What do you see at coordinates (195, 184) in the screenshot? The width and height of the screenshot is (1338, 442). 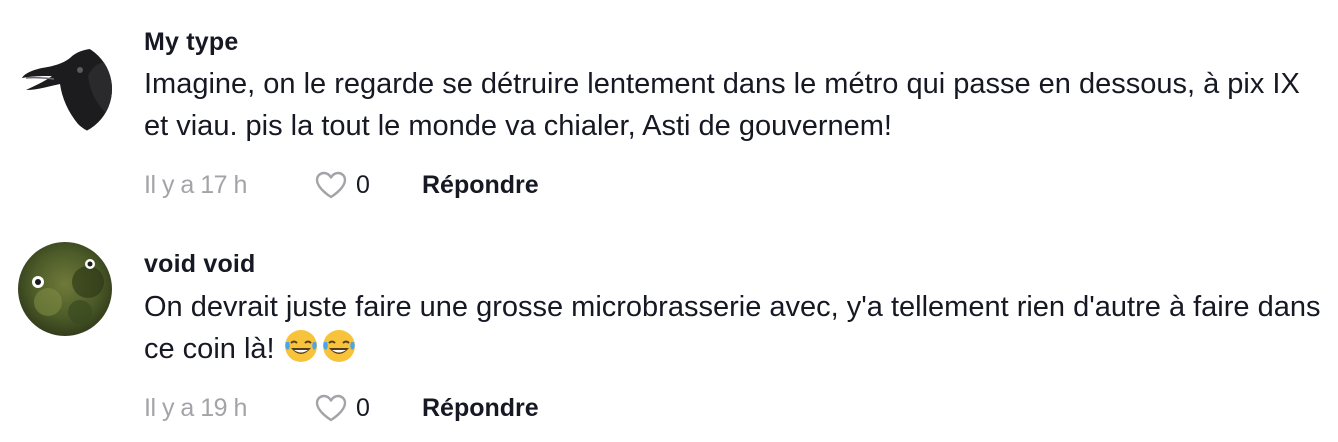 I see `comment-timestamp: Il y a 17 h` at bounding box center [195, 184].